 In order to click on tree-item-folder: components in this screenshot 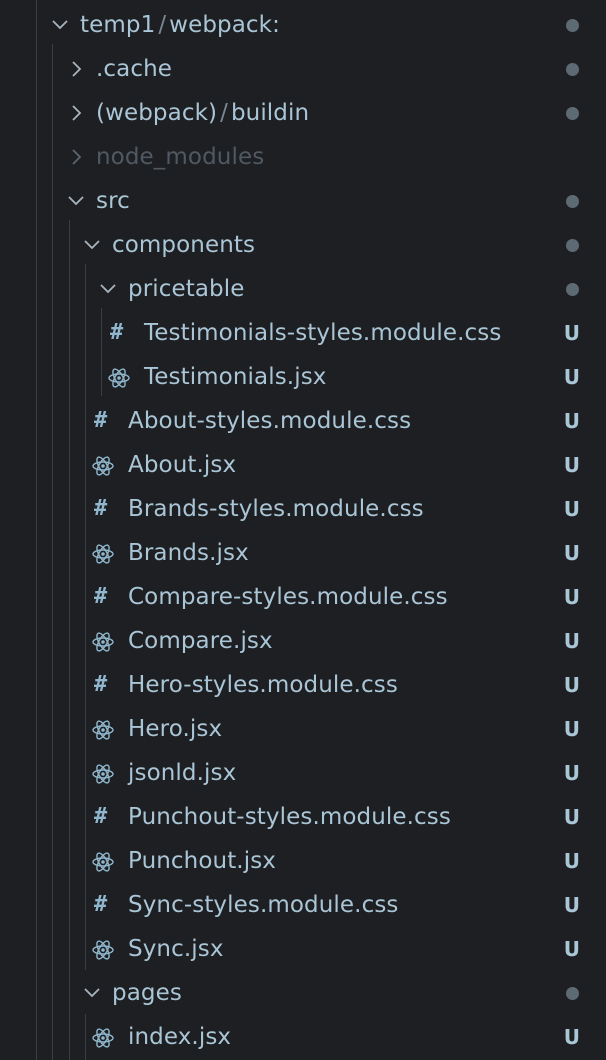, I will do `click(303, 245)`.